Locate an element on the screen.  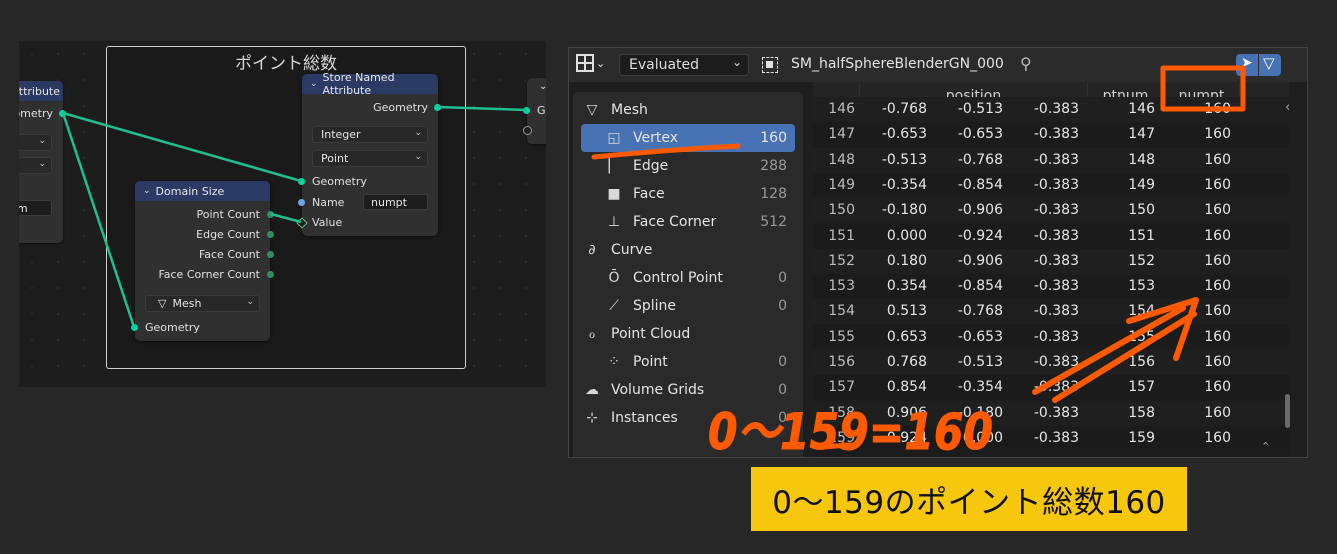
vertex-underline is located at coordinates (666, 151).